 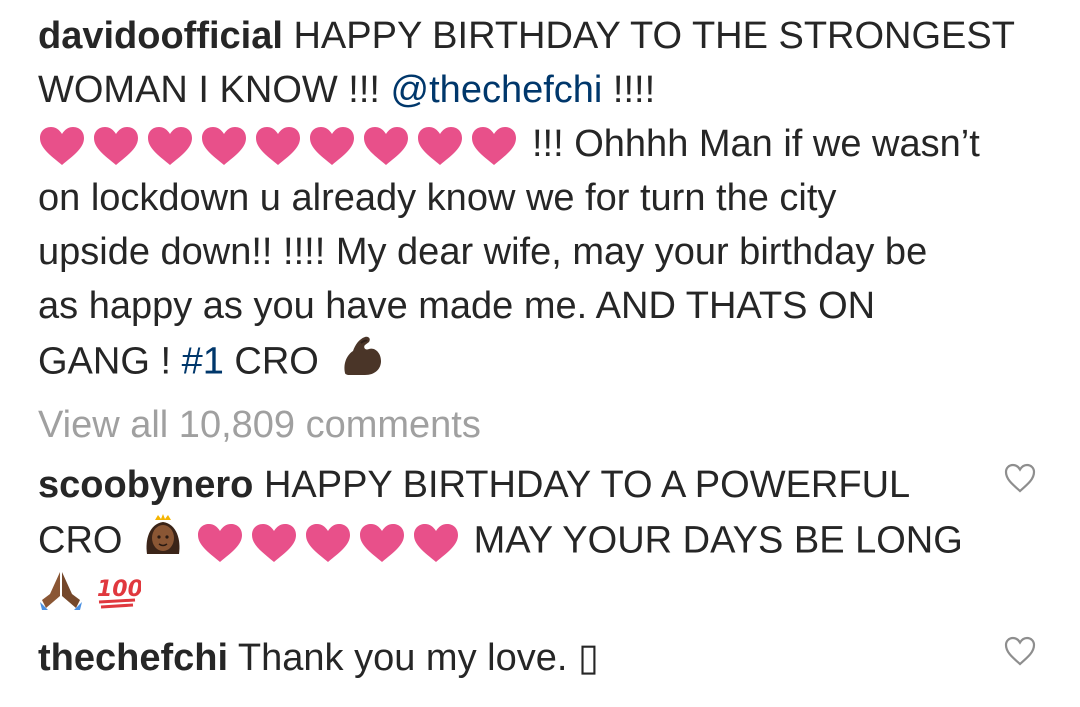 What do you see at coordinates (160, 36) in the screenshot?
I see `caption-username: davidoofficial` at bounding box center [160, 36].